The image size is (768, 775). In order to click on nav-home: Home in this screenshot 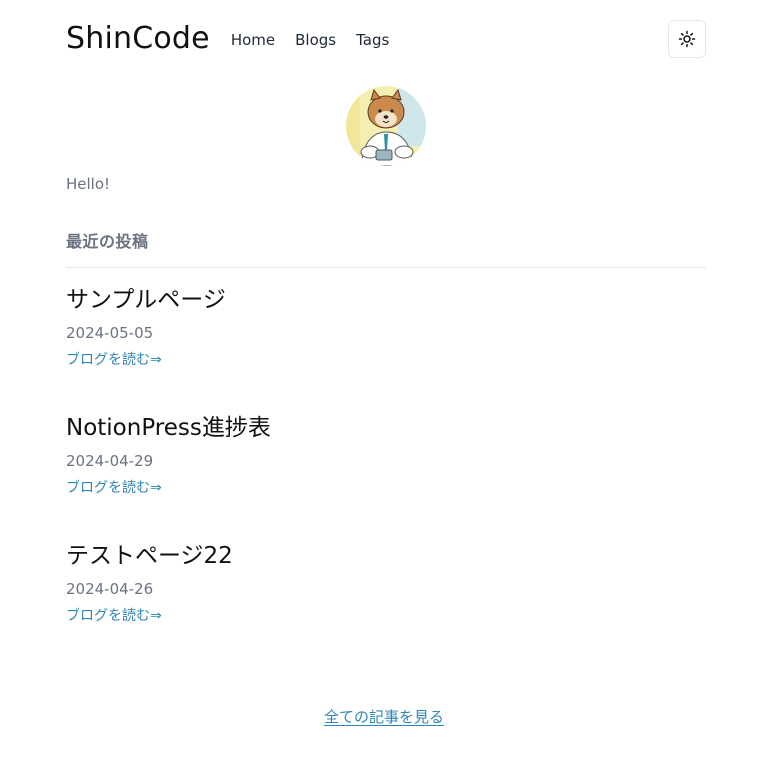, I will do `click(253, 40)`.